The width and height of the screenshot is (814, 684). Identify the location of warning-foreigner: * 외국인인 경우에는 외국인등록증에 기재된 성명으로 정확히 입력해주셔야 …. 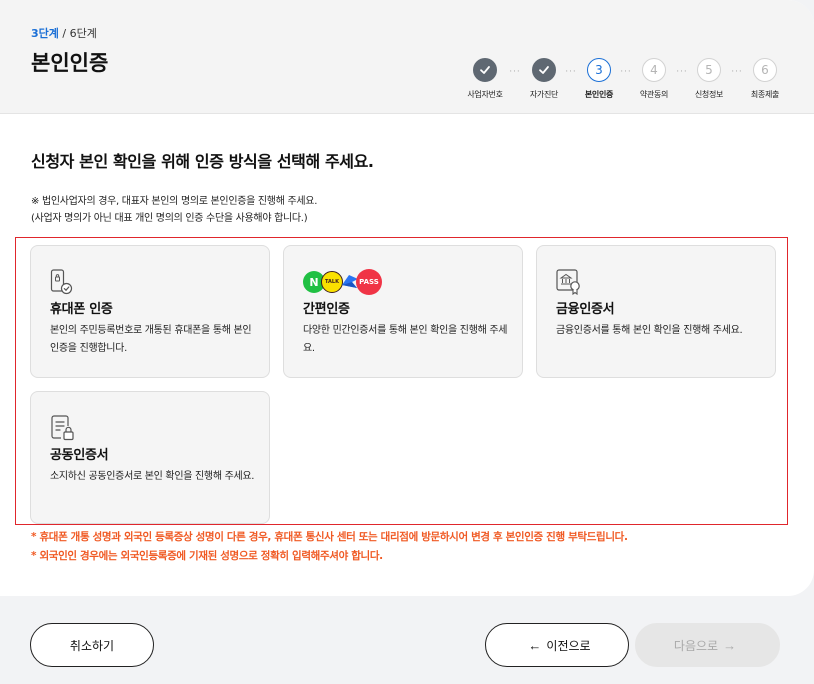
(207, 556).